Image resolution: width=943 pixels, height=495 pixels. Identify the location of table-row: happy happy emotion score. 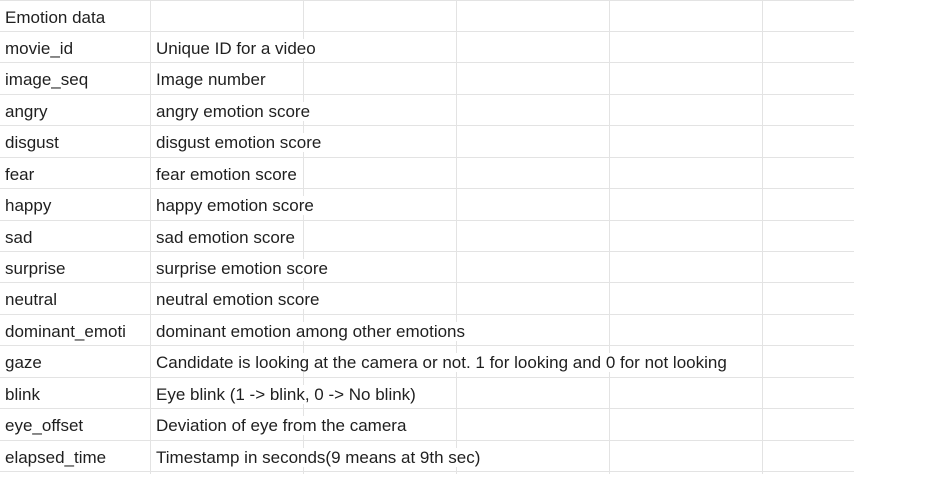
(427, 205).